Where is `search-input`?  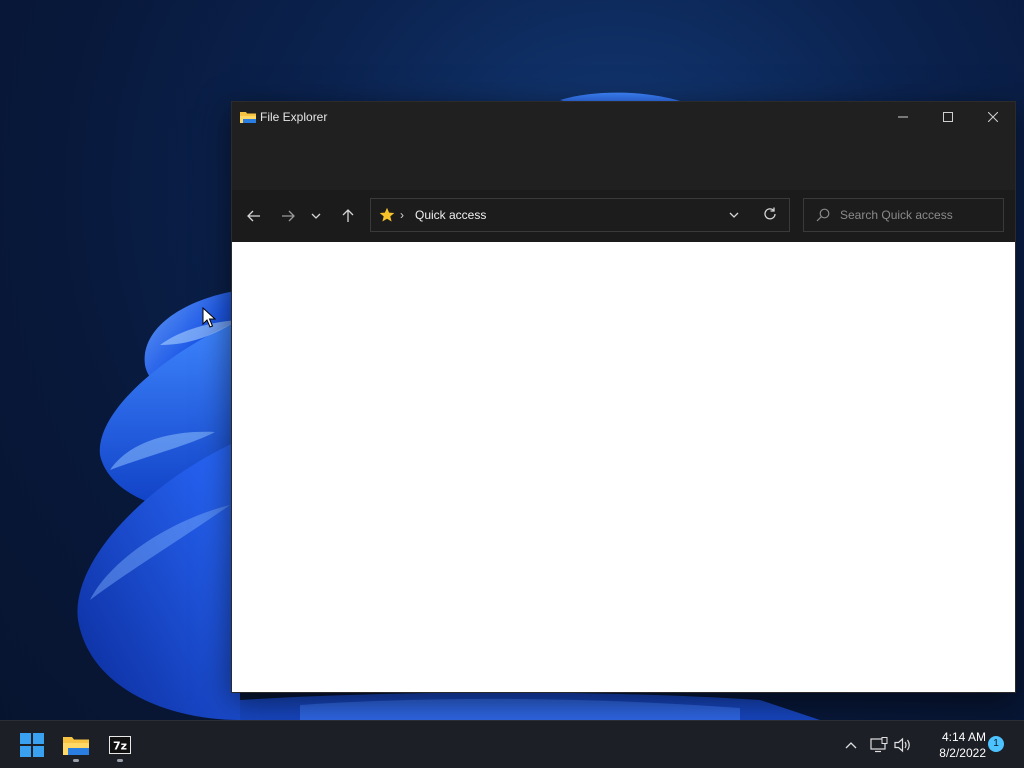 search-input is located at coordinates (918, 215).